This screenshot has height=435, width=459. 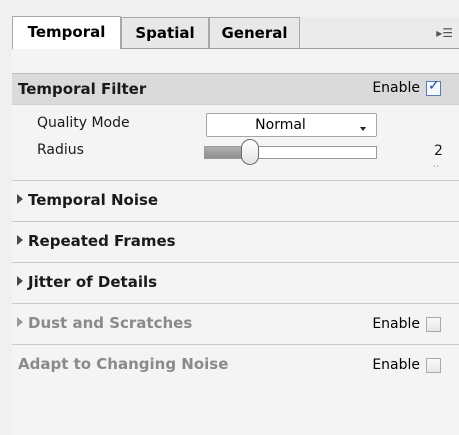 What do you see at coordinates (290, 152) in the screenshot?
I see `radius-slider-track` at bounding box center [290, 152].